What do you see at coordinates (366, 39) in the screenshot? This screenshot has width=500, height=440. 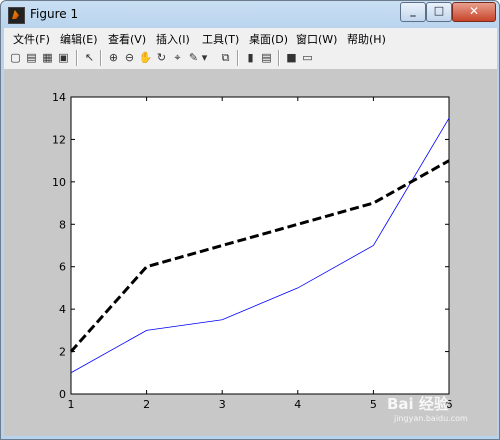 I see `menu-help: 帮助(H)` at bounding box center [366, 39].